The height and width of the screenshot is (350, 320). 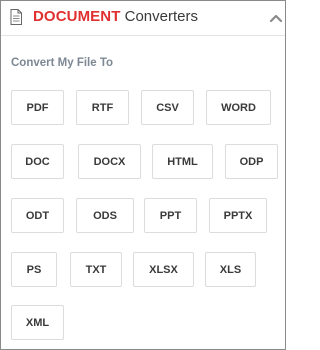 I want to click on format-button-pdf: PDF, so click(x=37, y=107).